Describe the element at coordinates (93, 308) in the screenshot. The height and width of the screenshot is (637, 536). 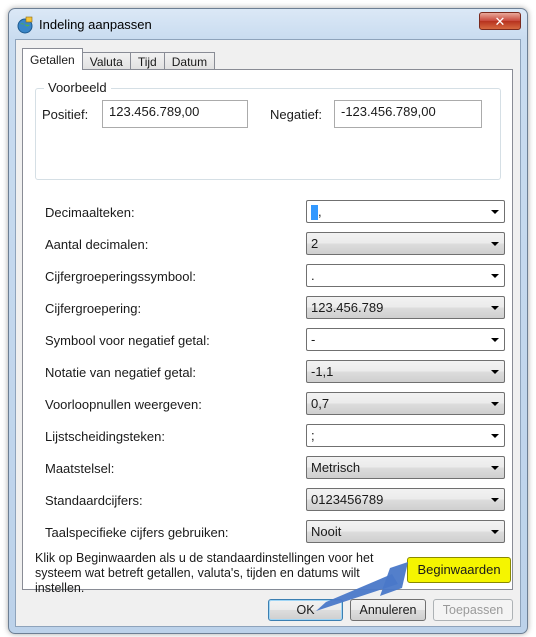
I see `label-cijfergroepering: Cijfergroepering:` at that location.